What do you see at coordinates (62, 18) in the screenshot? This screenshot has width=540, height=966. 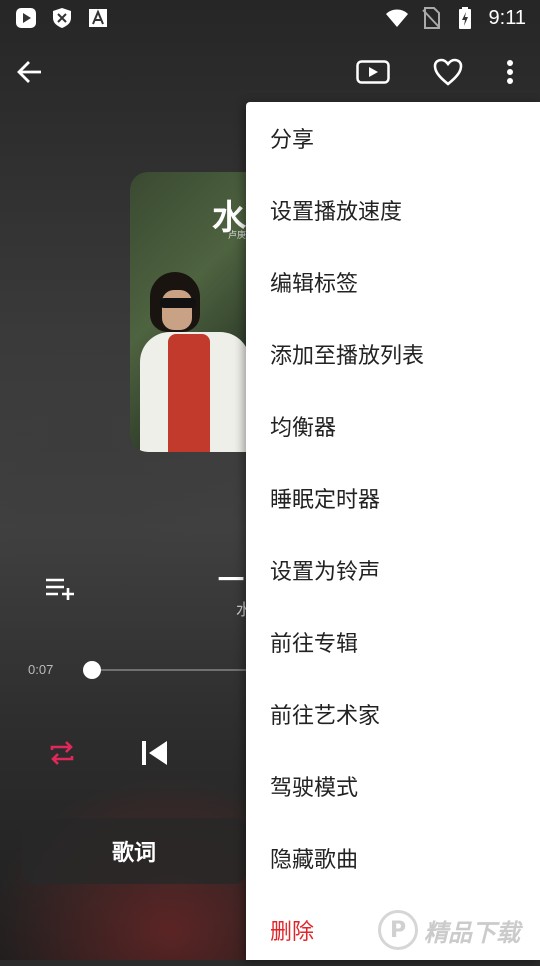 I see `shield-icon` at bounding box center [62, 18].